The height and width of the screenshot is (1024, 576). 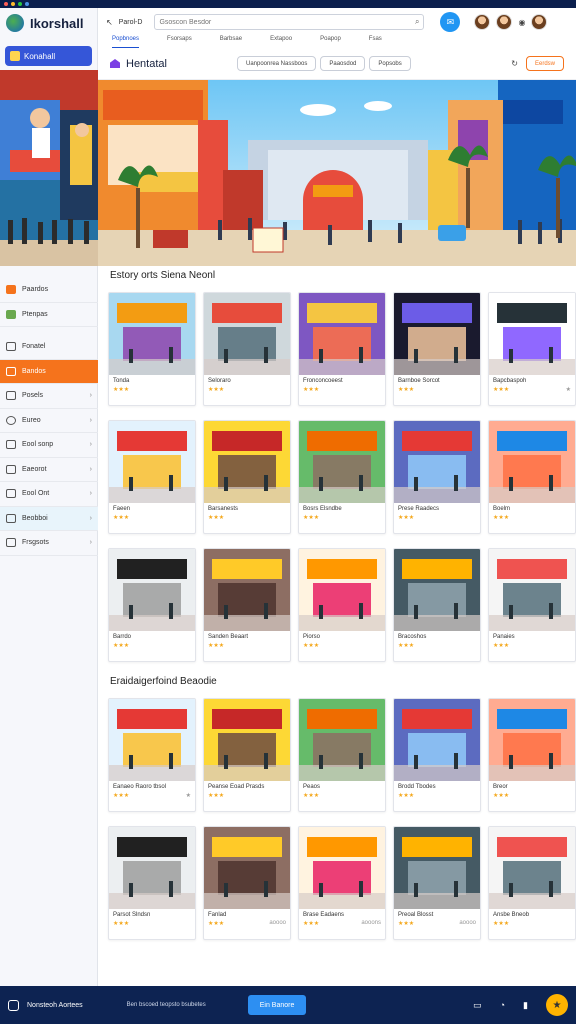 I want to click on sidebar-promo-label: Konahall, so click(x=40, y=56).